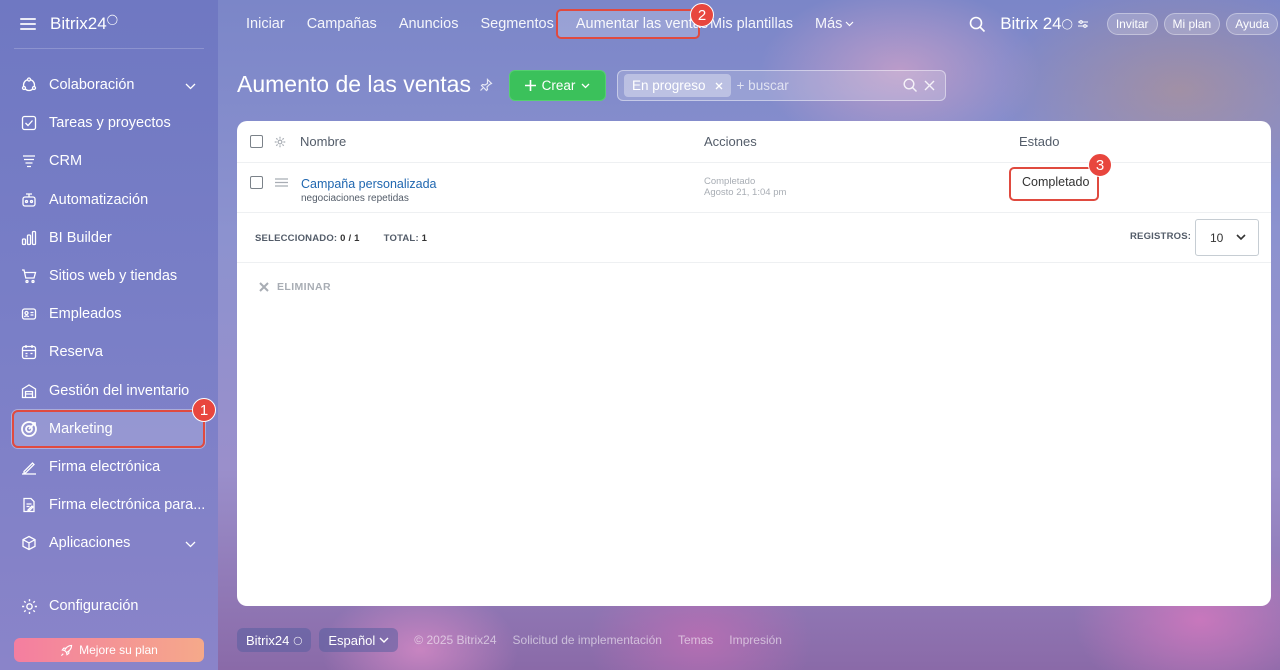 The image size is (1280, 670). I want to click on footer-link-themes: Temas, so click(695, 640).